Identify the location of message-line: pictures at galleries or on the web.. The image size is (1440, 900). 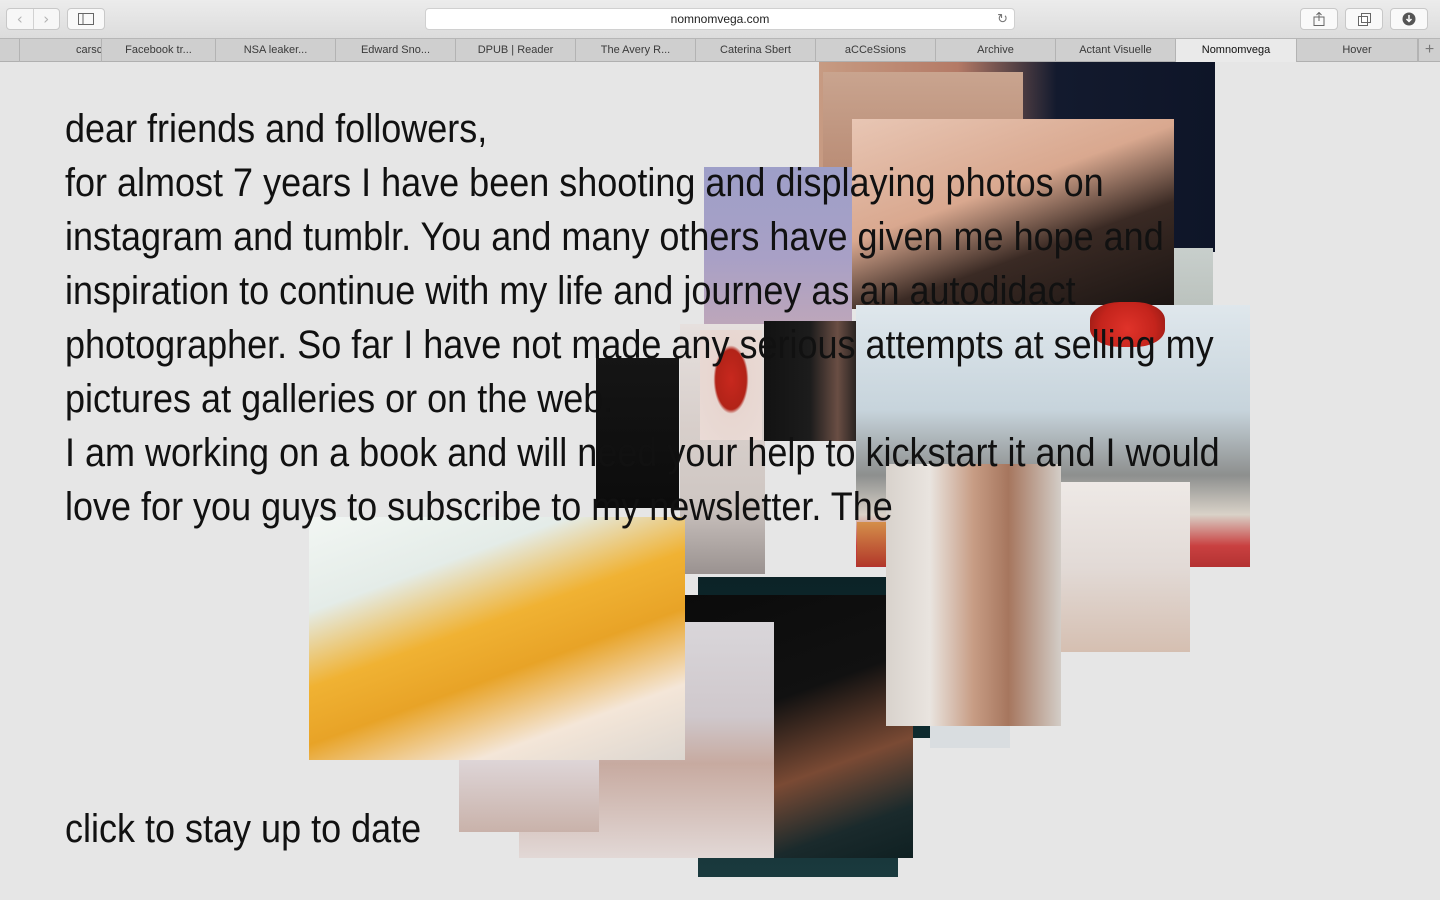
(339, 399).